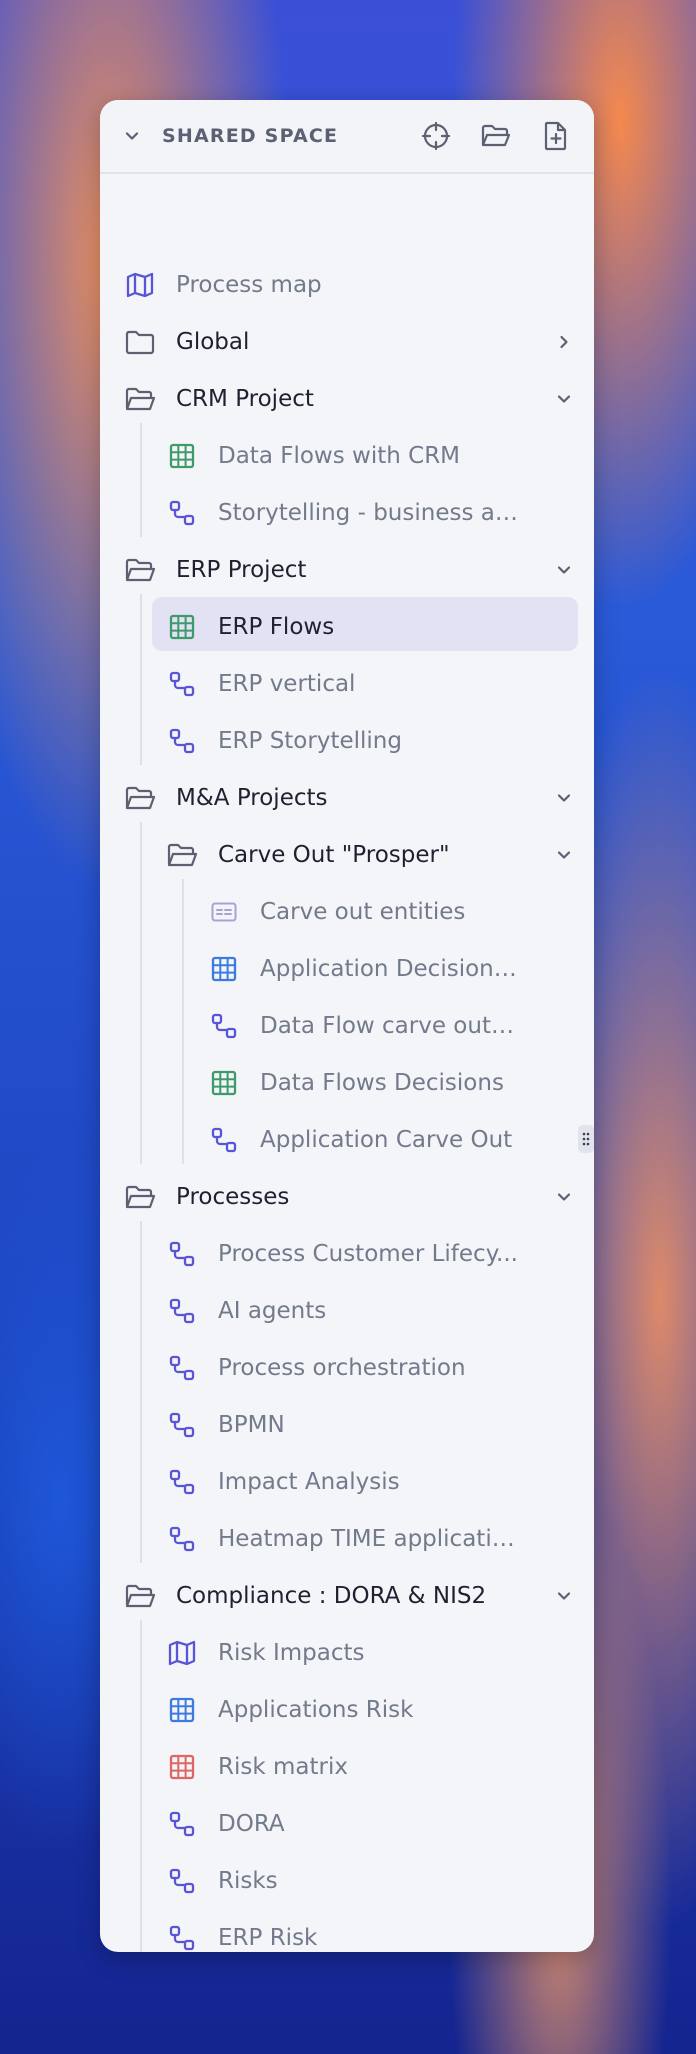 The width and height of the screenshot is (696, 2054). What do you see at coordinates (213, 342) in the screenshot?
I see `tree-label: Global` at bounding box center [213, 342].